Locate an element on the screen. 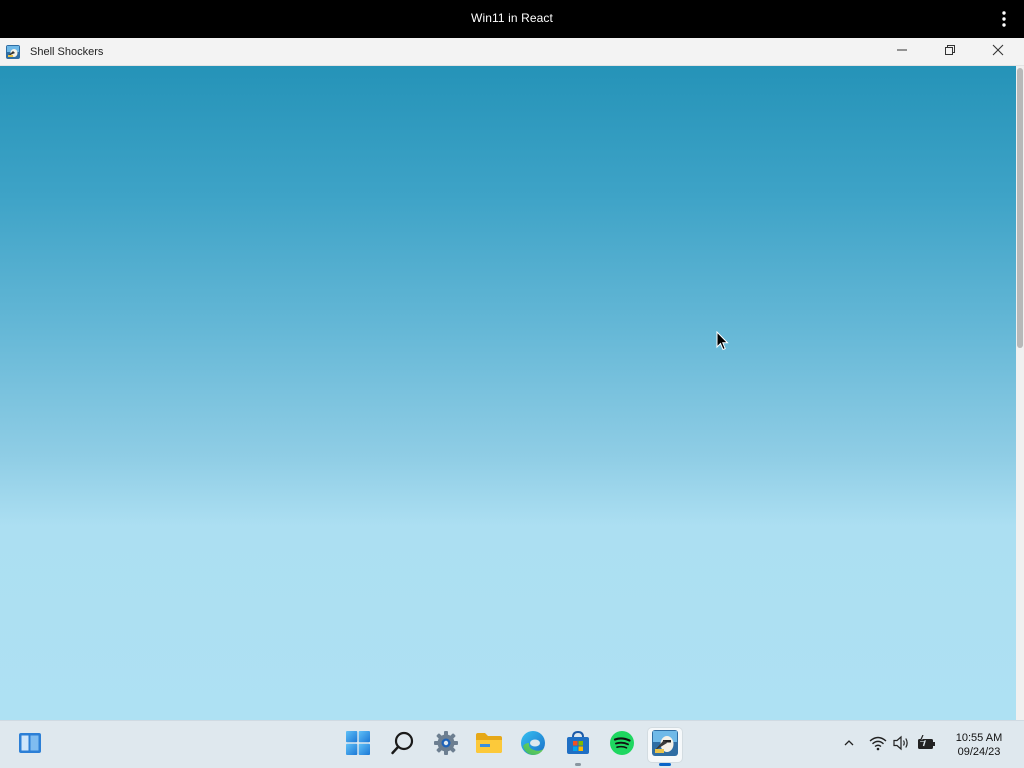  search-button is located at coordinates (403, 745).